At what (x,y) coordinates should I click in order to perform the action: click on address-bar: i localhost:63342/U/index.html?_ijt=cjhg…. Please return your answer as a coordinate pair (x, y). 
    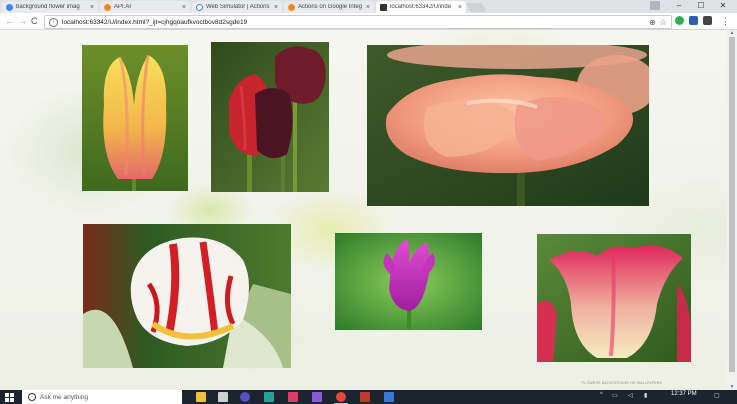
    Looking at the image, I should click on (358, 22).